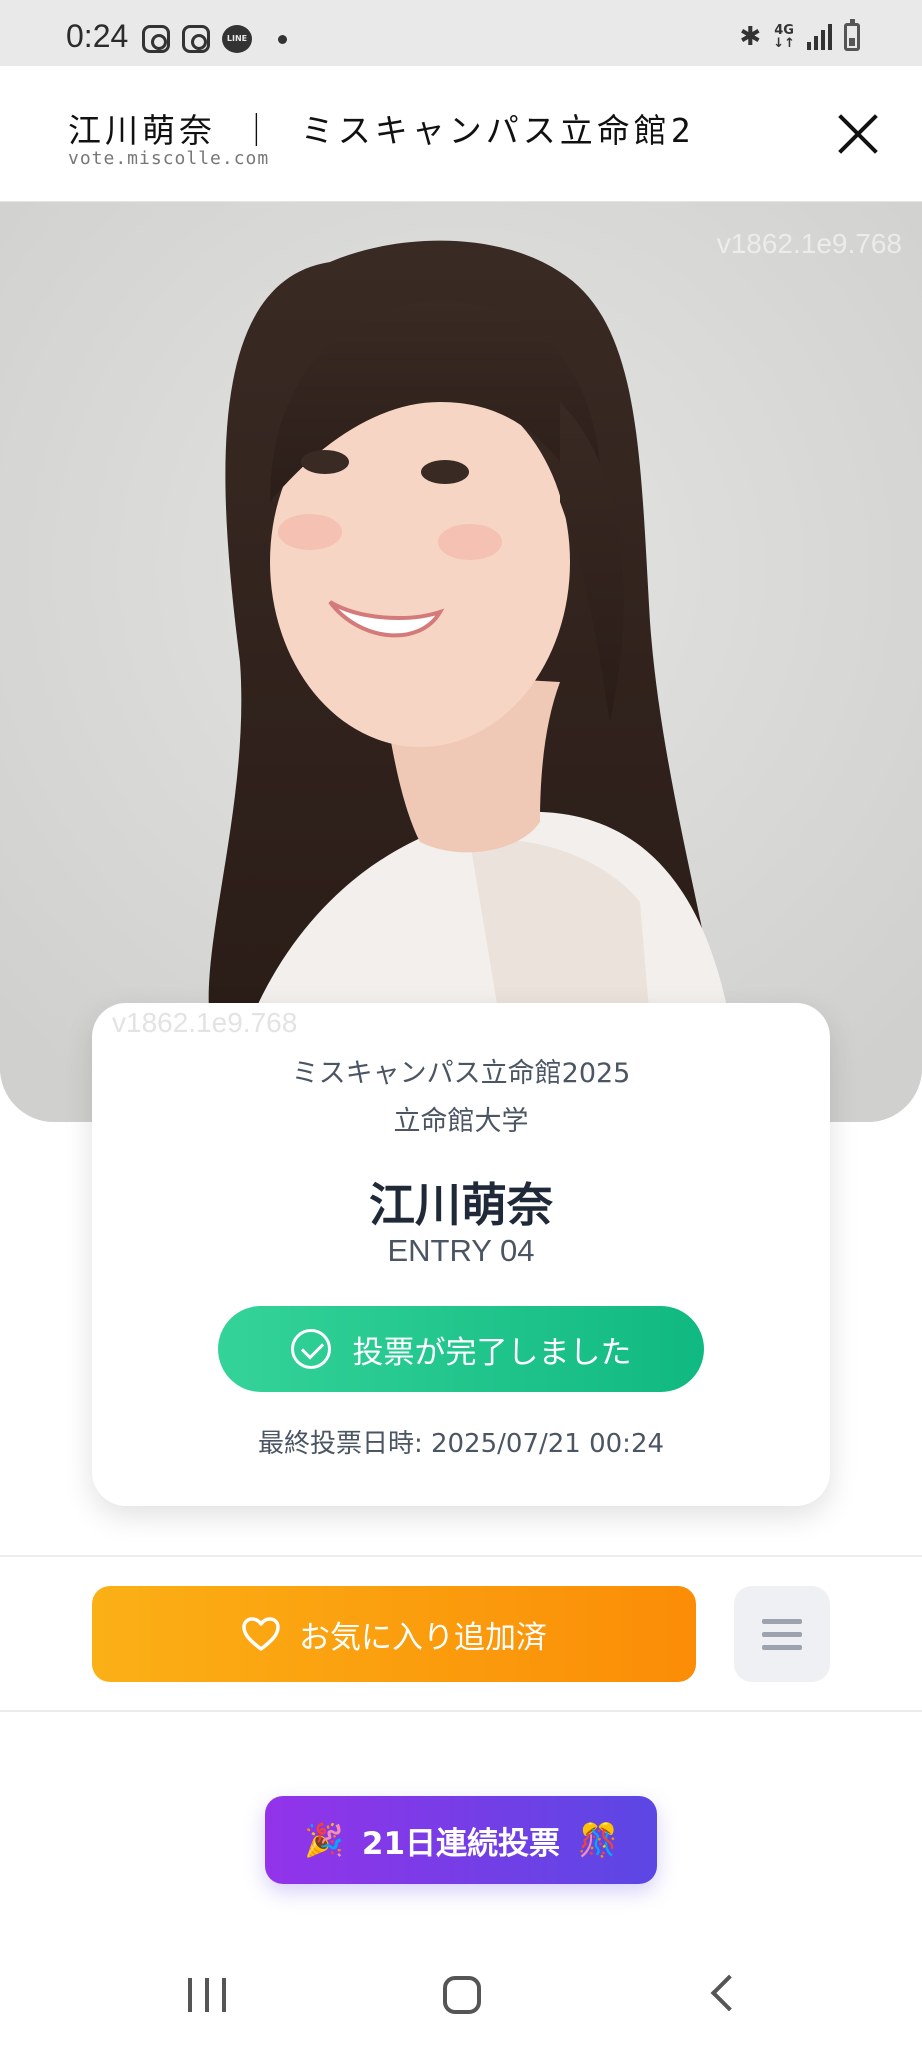 The width and height of the screenshot is (922, 2048). What do you see at coordinates (461, 1073) in the screenshot?
I see `contest-name: ミスキャンパス立命館2025` at bounding box center [461, 1073].